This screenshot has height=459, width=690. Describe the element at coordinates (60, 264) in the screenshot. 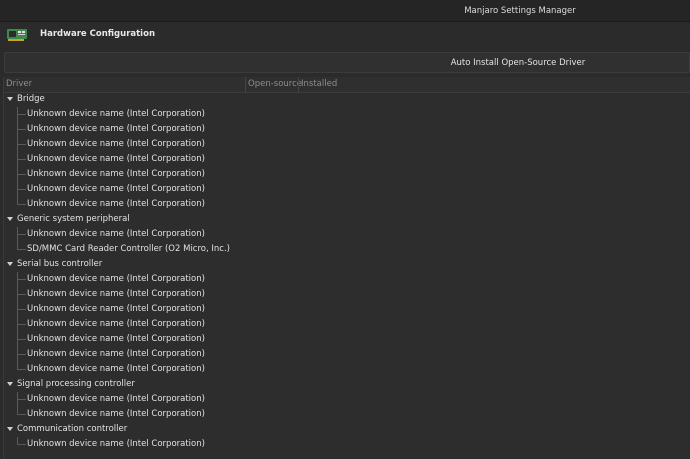

I see `tree-group-label: Serial bus controller` at that location.